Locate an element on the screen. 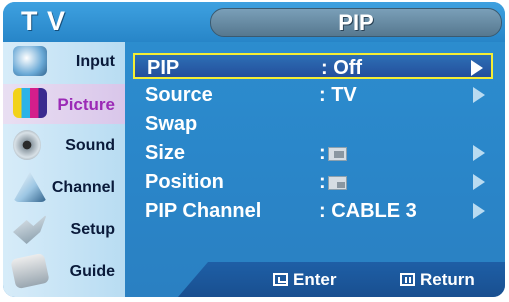  menu-title: PIP is located at coordinates (356, 22).